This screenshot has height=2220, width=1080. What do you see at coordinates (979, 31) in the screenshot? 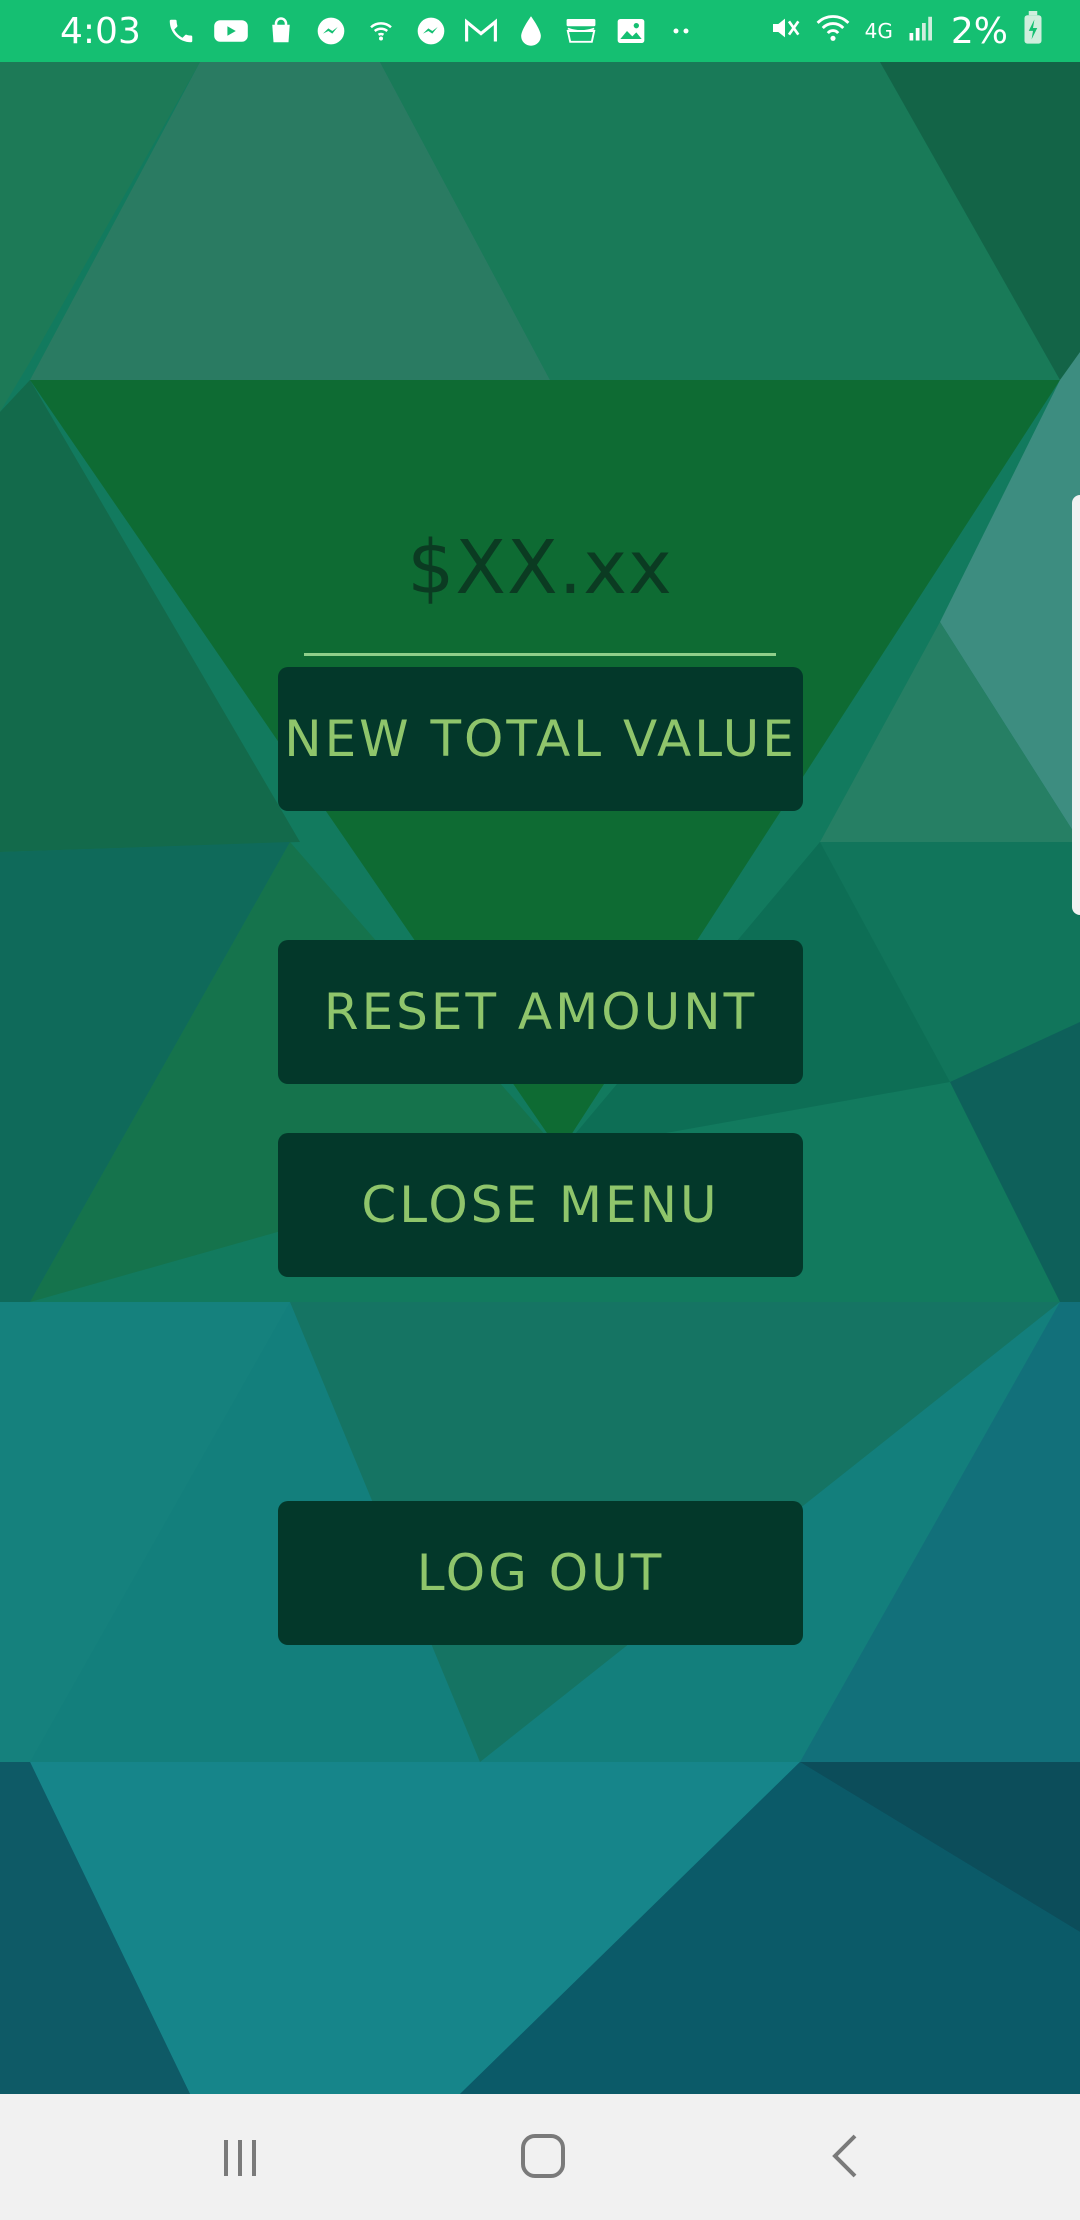
I see `battery-percent: 2%` at bounding box center [979, 31].